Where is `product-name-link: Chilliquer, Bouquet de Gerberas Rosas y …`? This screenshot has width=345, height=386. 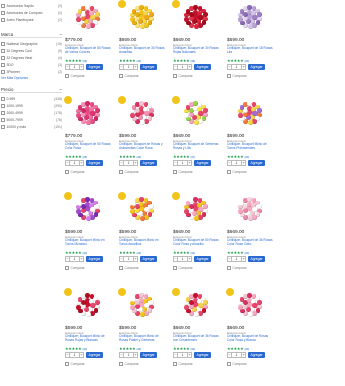 product-name-link: Chilliquer, Bouquet de Gerberas Rosas y … is located at coordinates (196, 146).